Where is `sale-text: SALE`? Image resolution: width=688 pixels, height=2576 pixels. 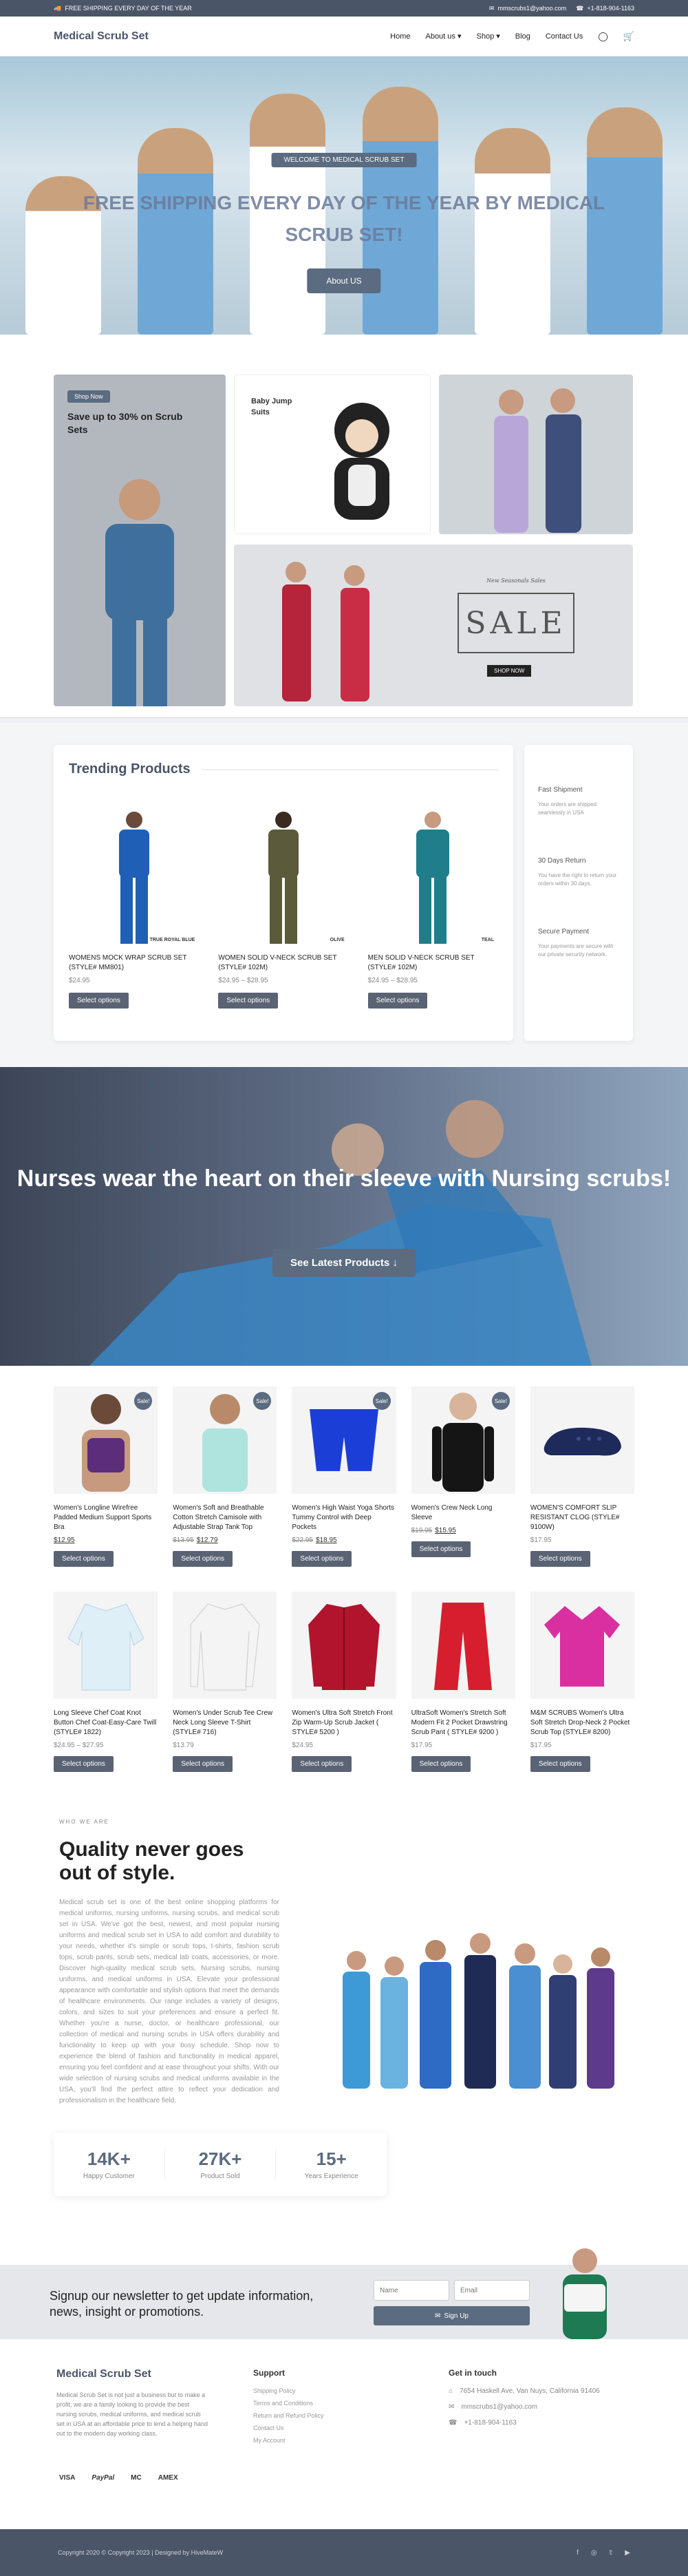 sale-text: SALE is located at coordinates (516, 623).